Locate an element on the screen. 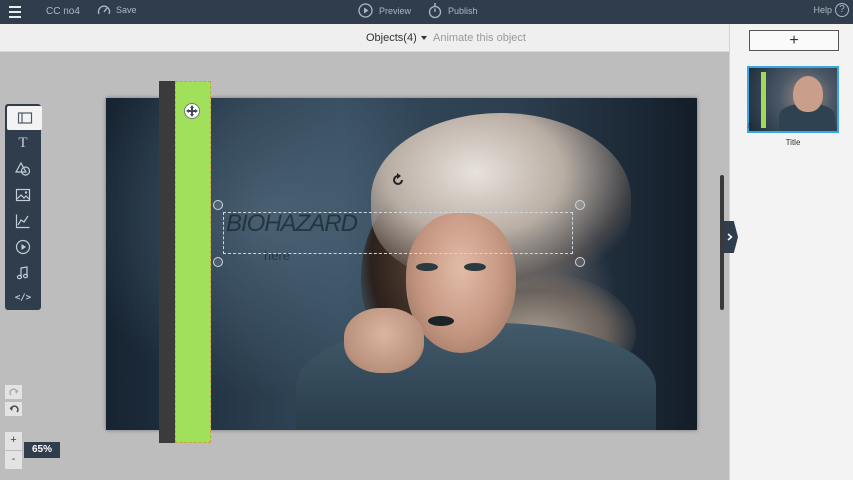 The height and width of the screenshot is (480, 853). stopwatch-icon is located at coordinates (435, 11).